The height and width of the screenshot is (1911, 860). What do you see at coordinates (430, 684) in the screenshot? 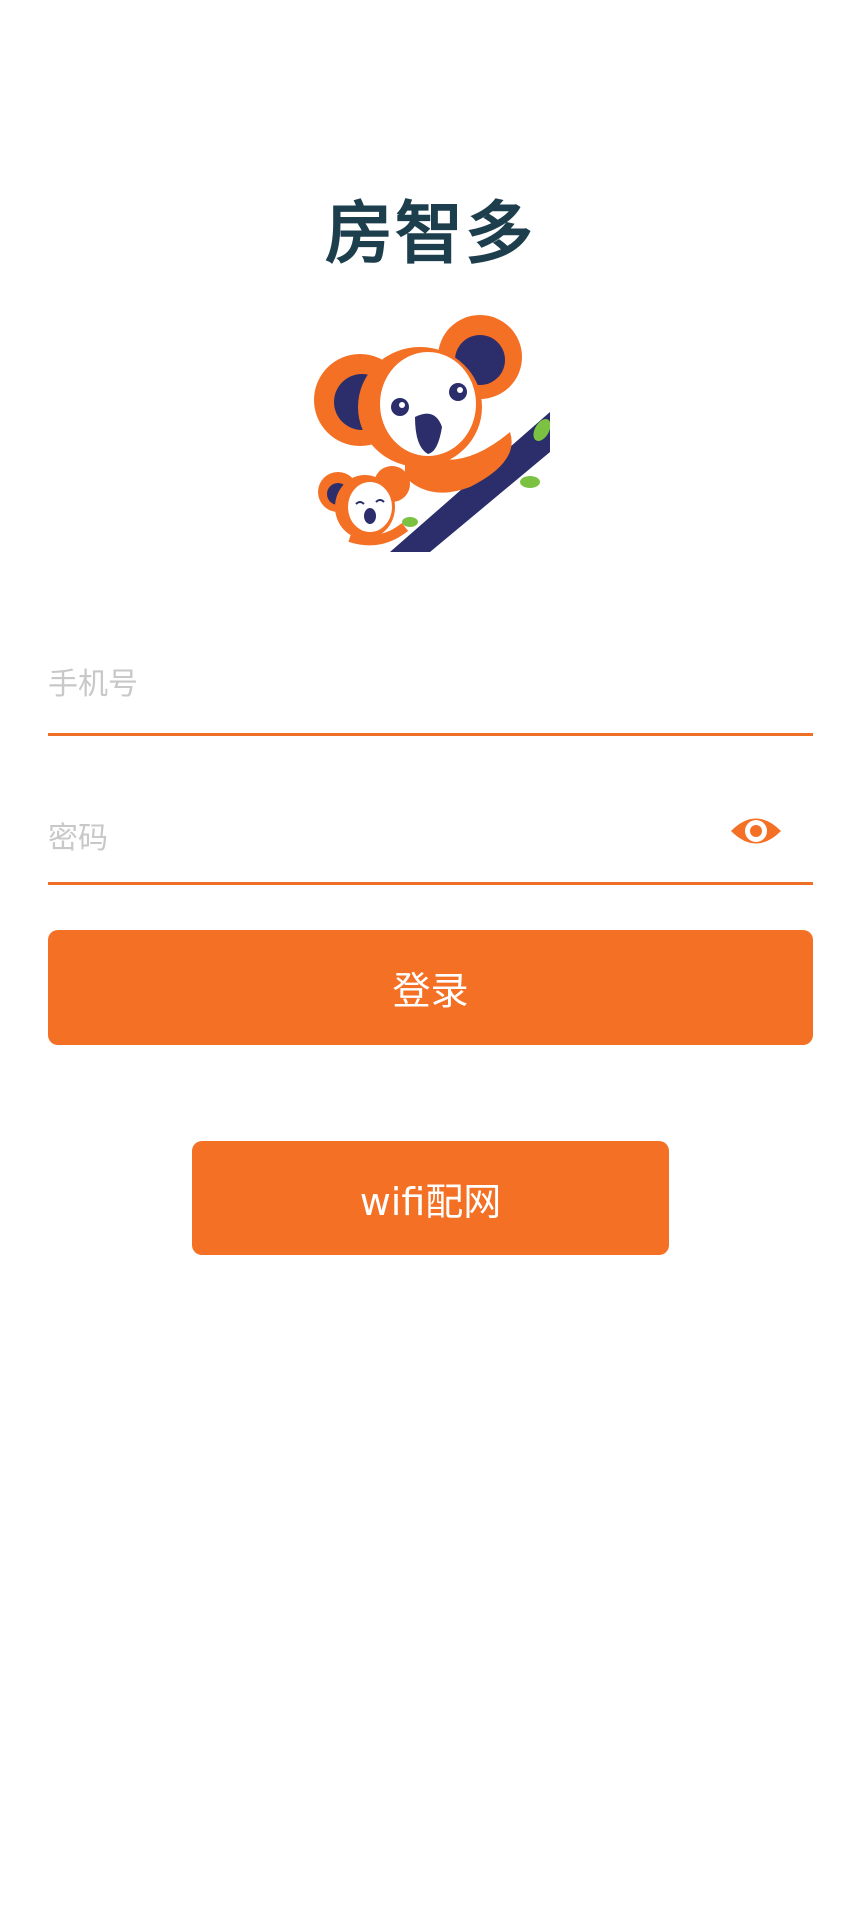
I see `phone-input` at bounding box center [430, 684].